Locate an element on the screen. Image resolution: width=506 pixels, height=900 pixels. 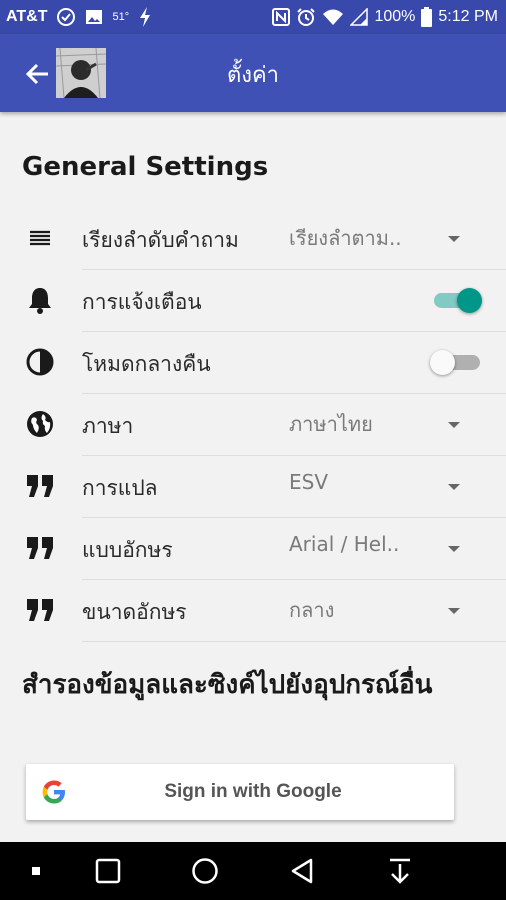
home-button is located at coordinates (205, 871).